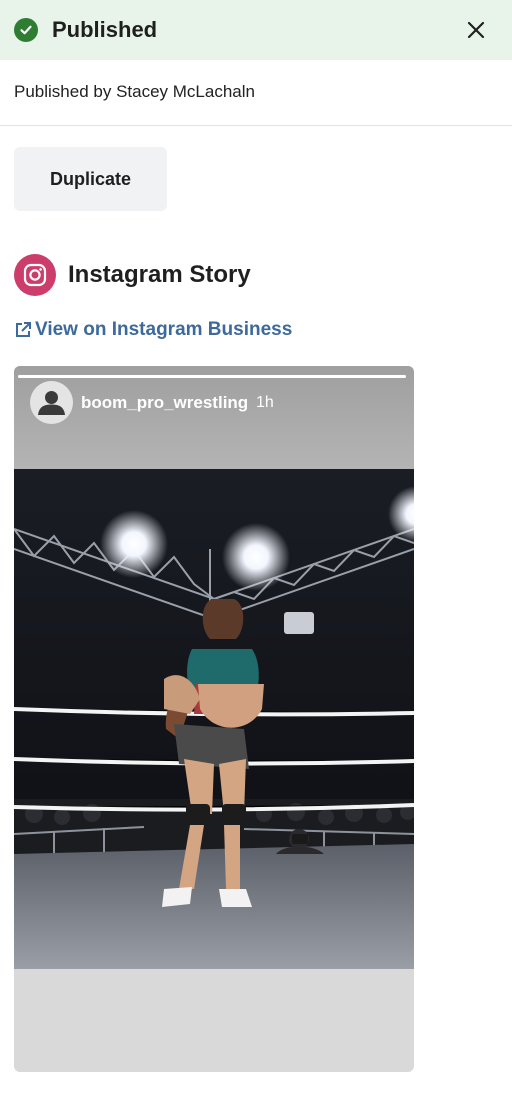  I want to click on view-on-instagram-label: View on Instagram Business, so click(164, 329).